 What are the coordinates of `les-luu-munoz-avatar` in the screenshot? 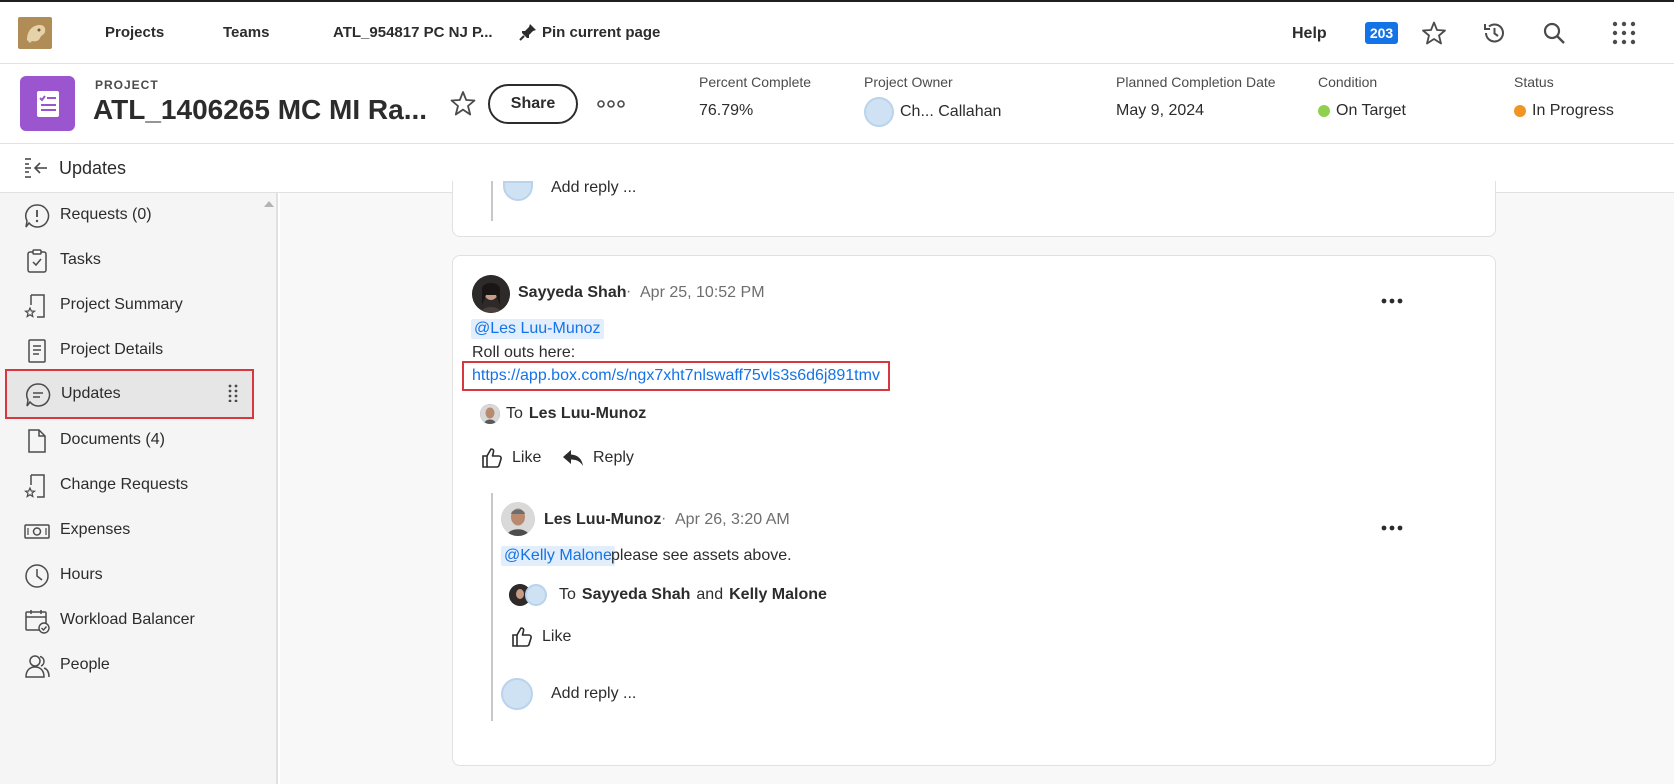 It's located at (518, 519).